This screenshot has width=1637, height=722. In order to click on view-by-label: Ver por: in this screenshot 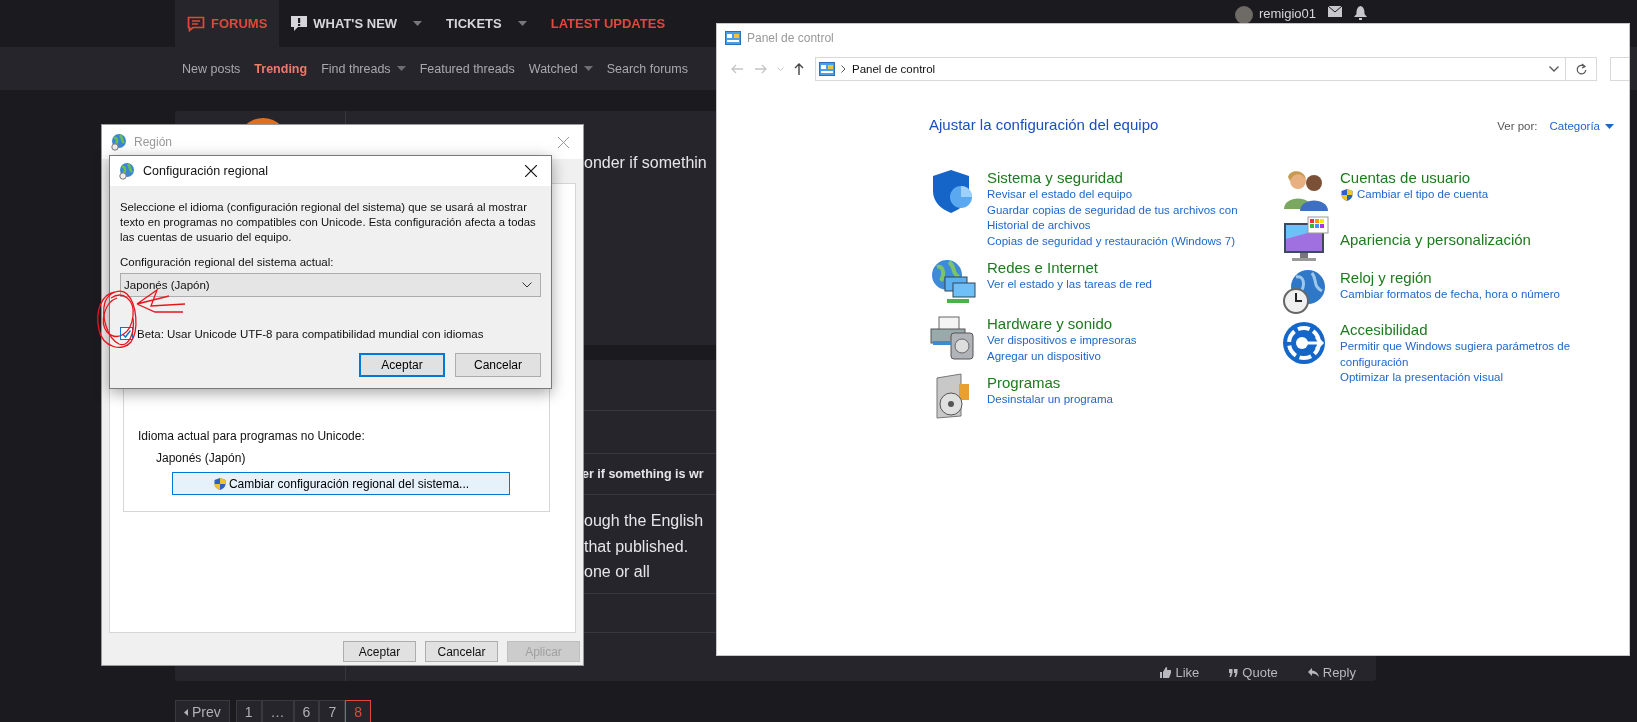, I will do `click(1517, 126)`.